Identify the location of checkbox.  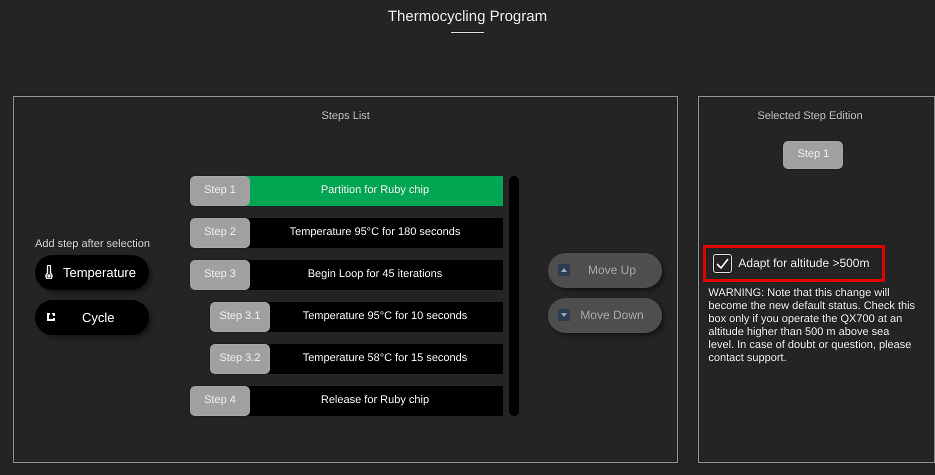
(722, 263).